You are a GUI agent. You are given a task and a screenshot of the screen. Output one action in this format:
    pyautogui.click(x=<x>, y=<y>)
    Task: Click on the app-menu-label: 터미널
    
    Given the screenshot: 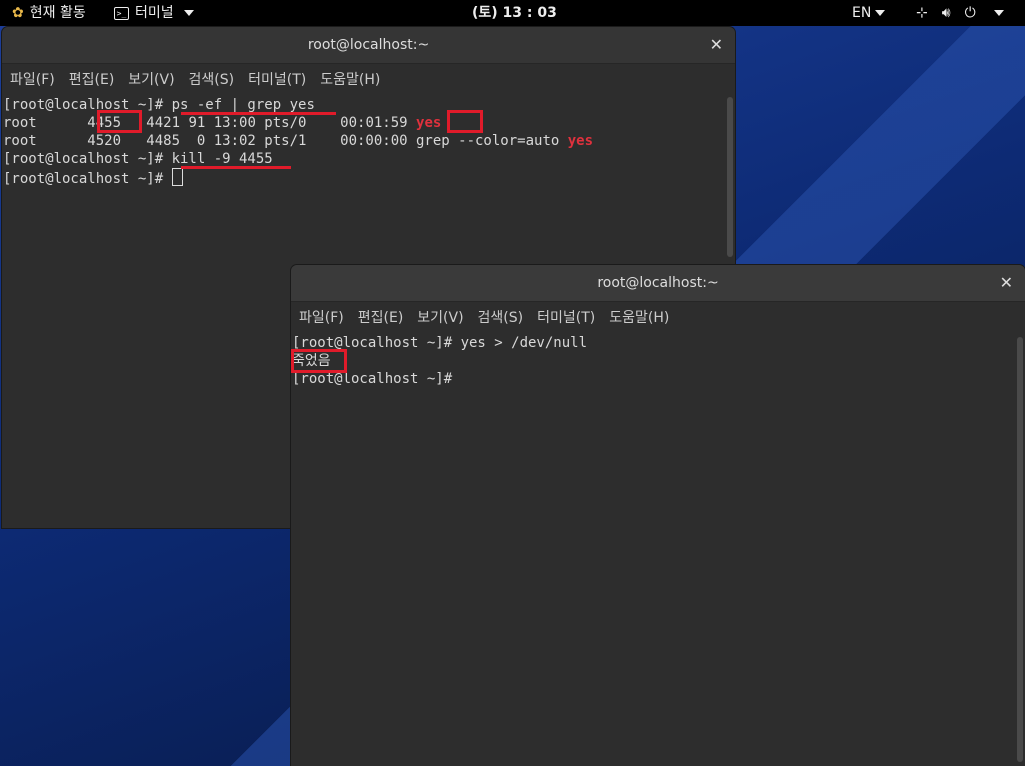 What is the action you would take?
    pyautogui.click(x=154, y=13)
    